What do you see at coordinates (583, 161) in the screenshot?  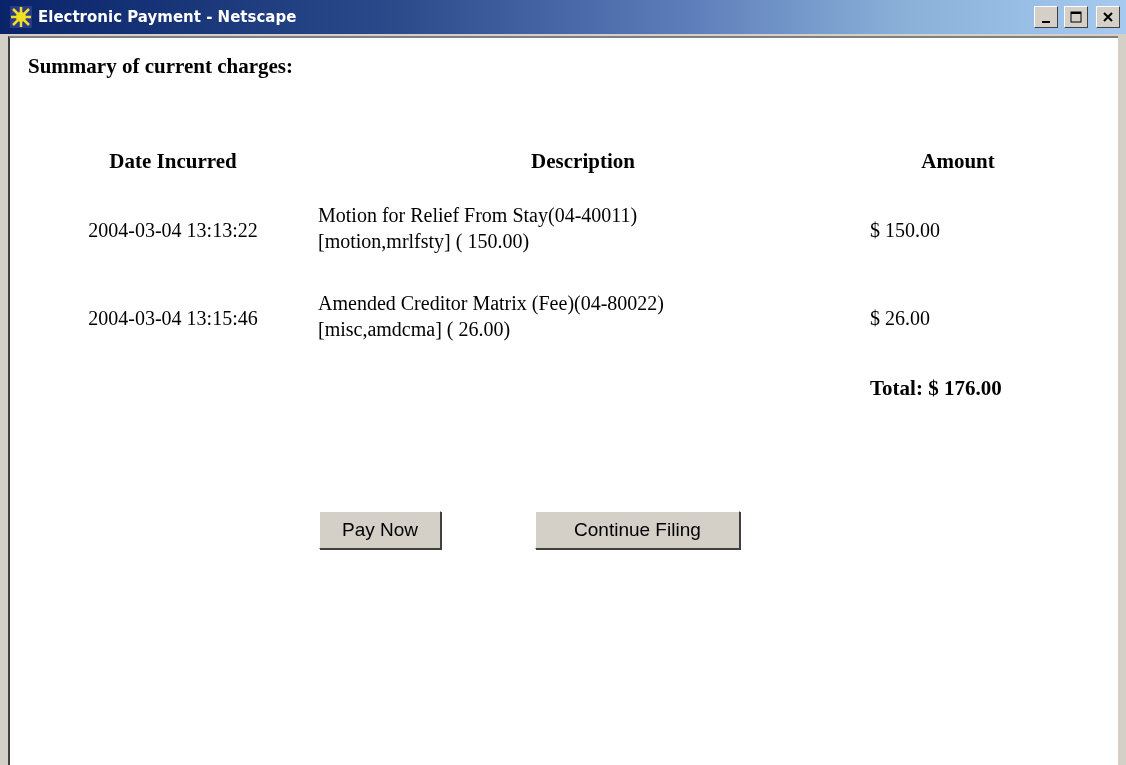 I see `column-header: Description` at bounding box center [583, 161].